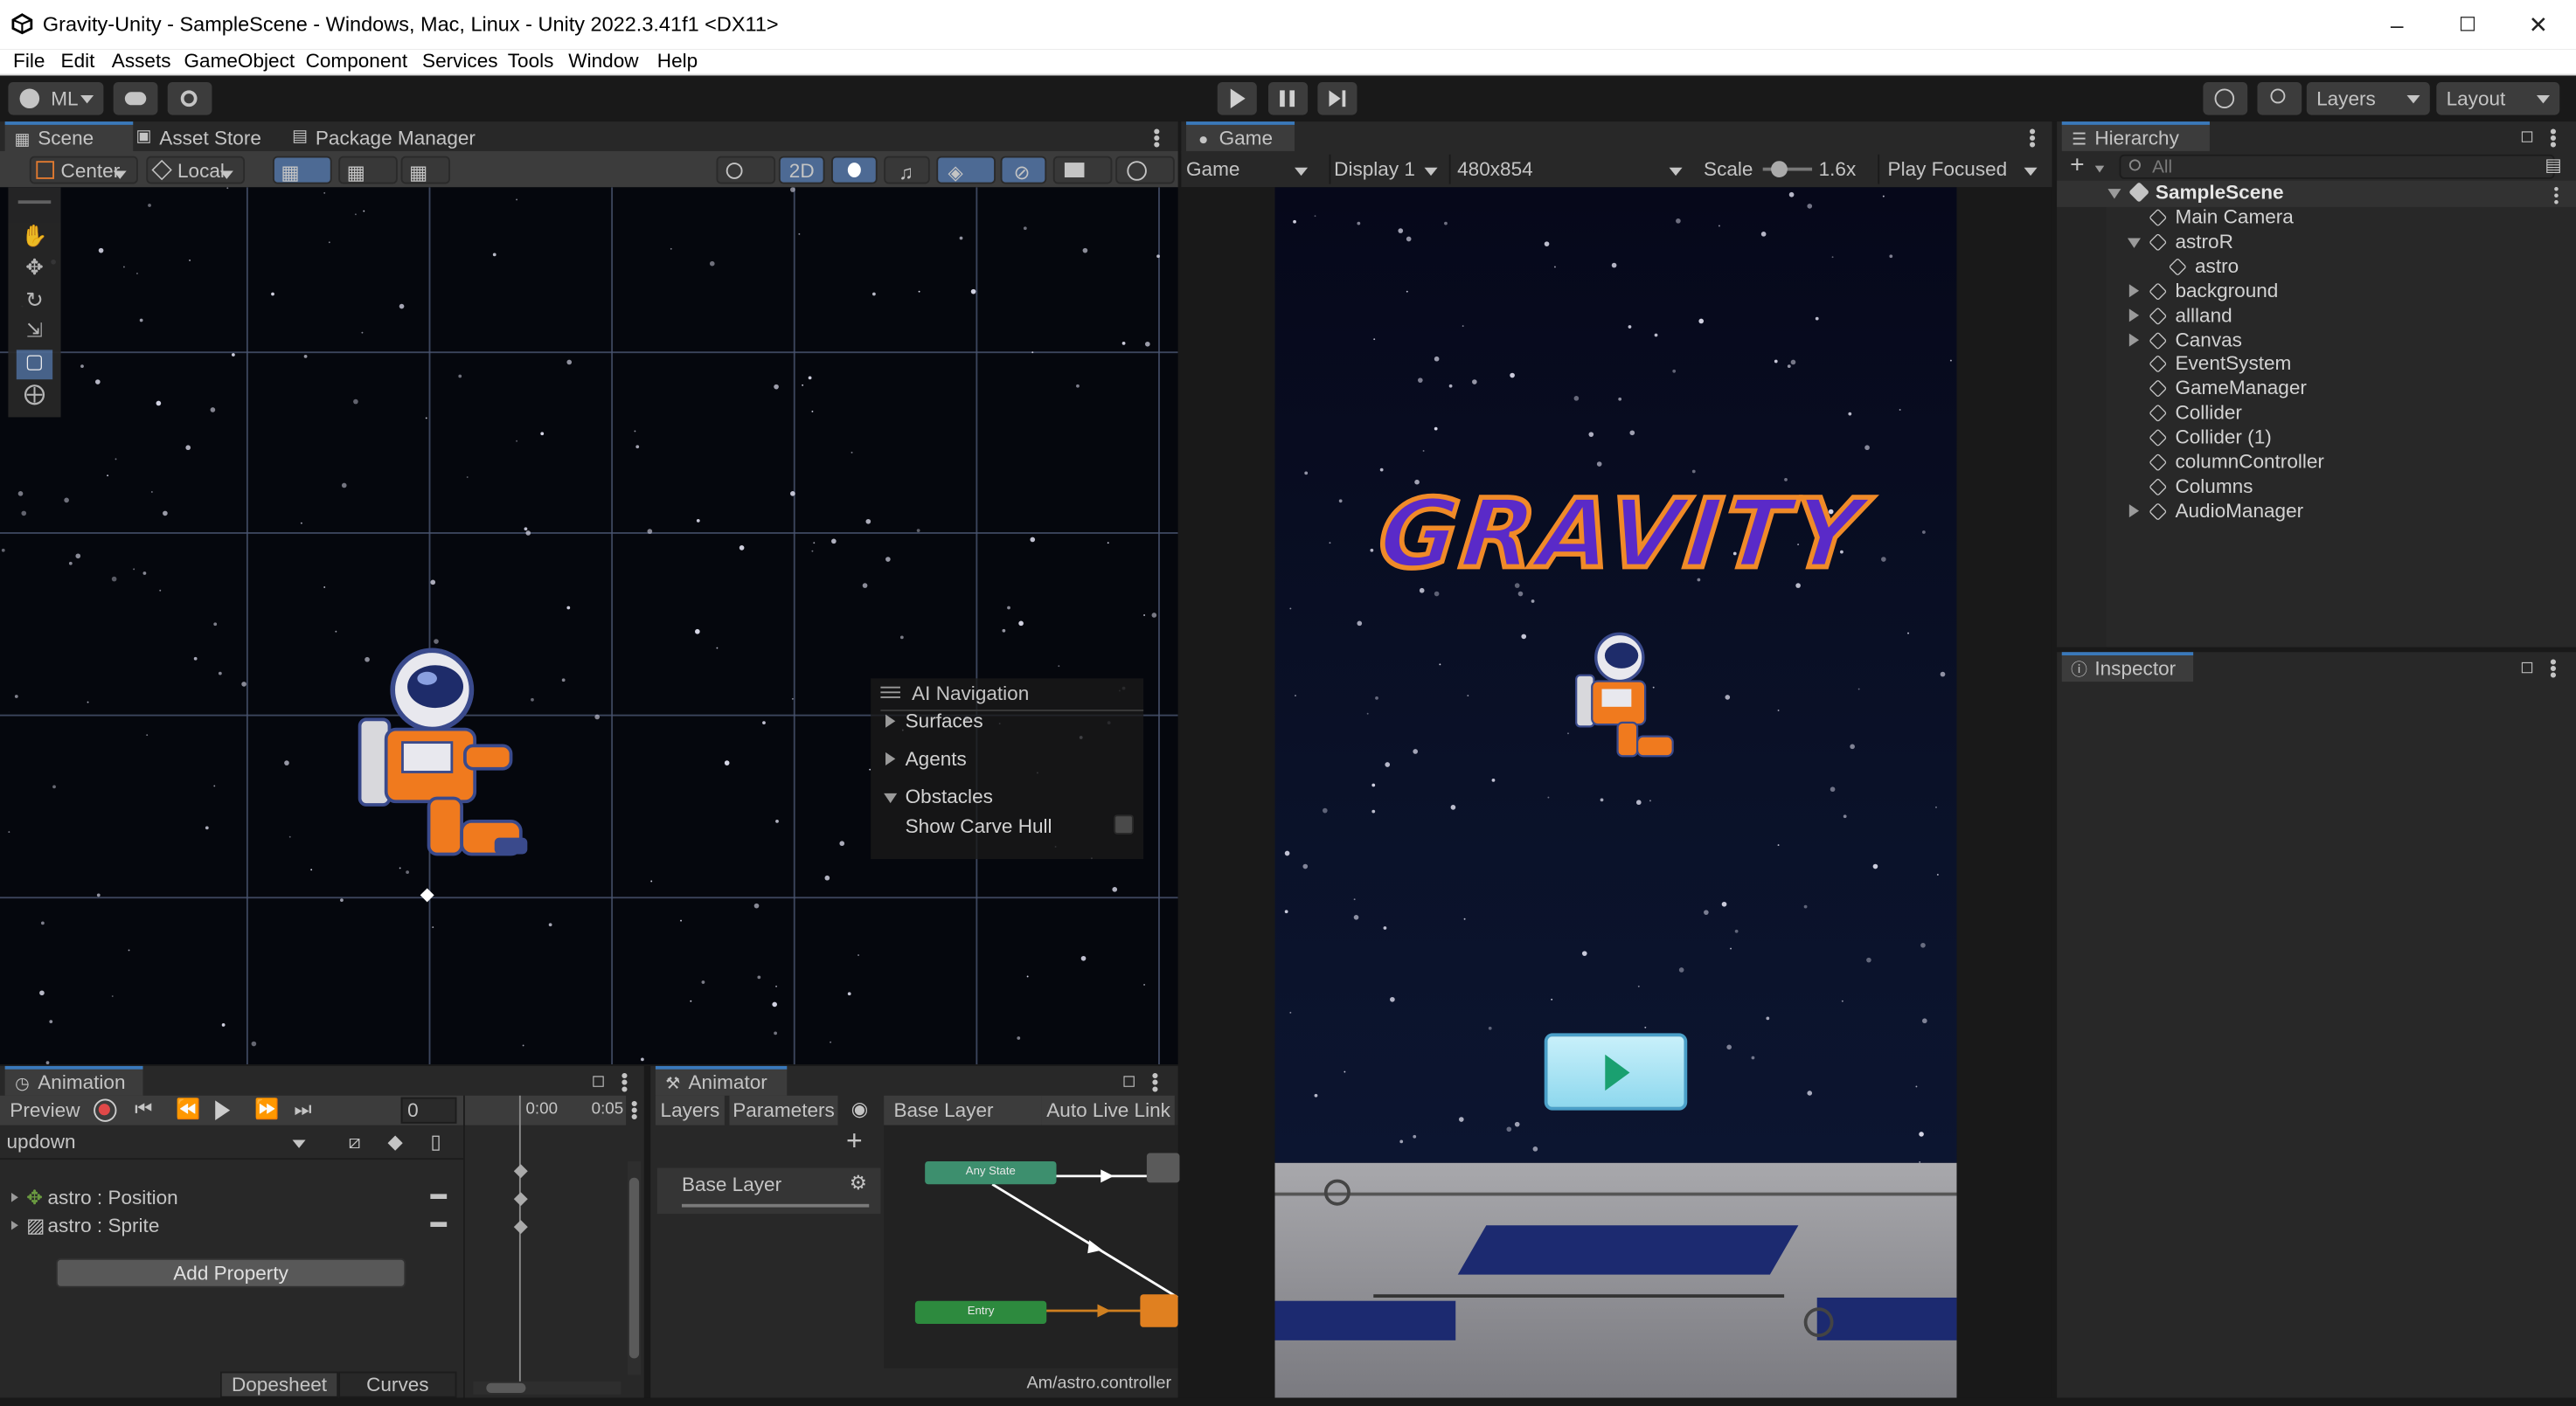 This screenshot has height=1406, width=2576. I want to click on animator-layers-tab: Layers, so click(690, 1110).